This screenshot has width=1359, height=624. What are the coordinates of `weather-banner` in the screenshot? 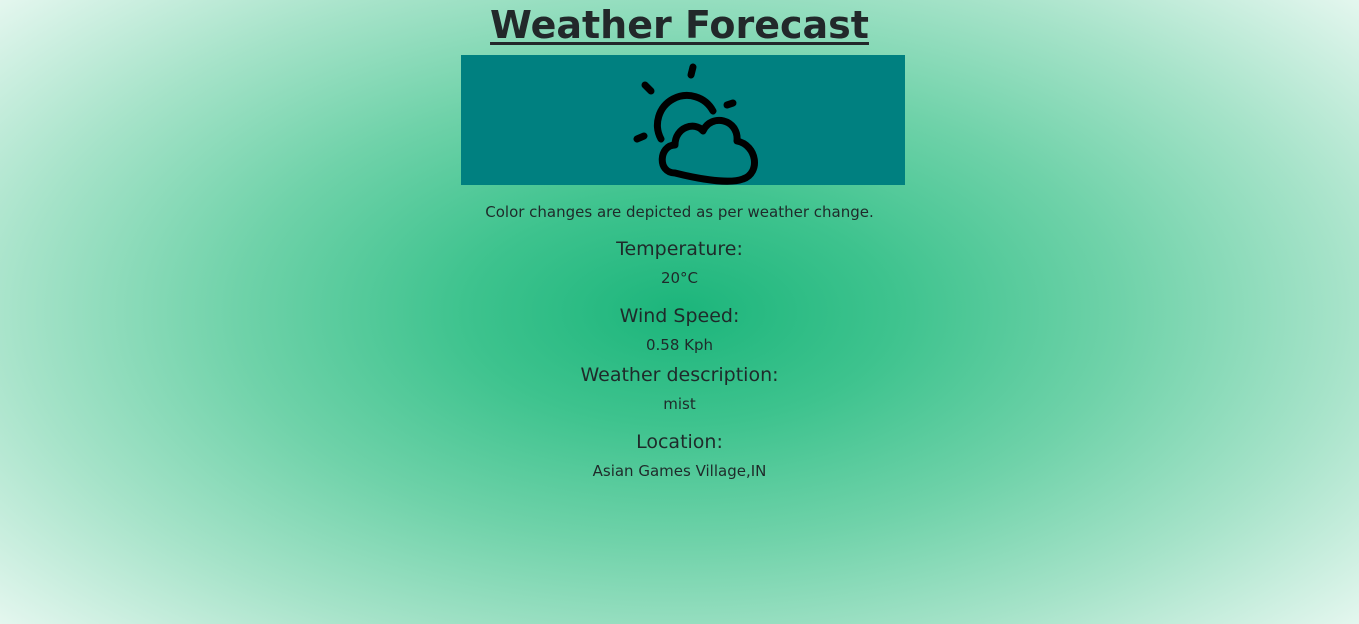 It's located at (683, 120).